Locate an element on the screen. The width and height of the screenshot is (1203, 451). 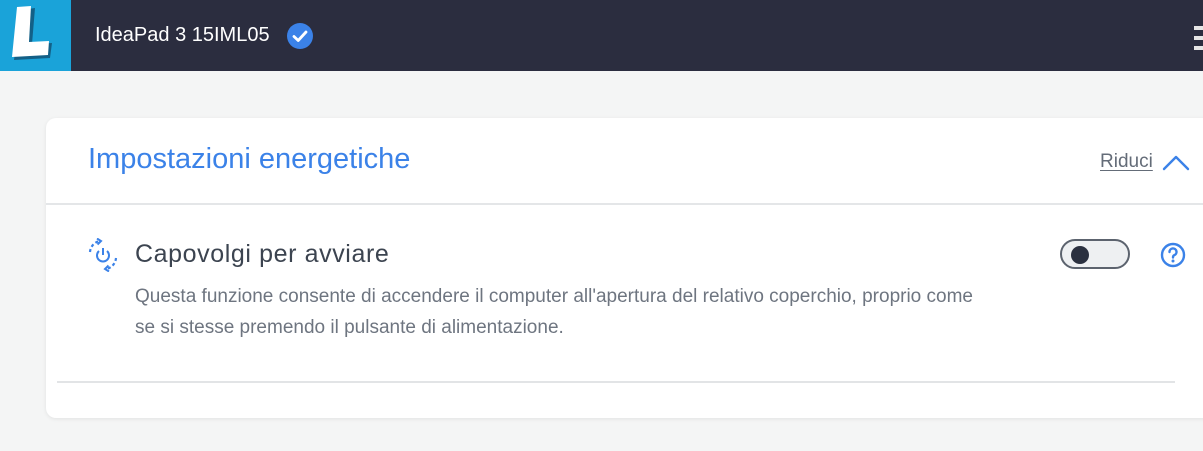
app-logo is located at coordinates (35, 35).